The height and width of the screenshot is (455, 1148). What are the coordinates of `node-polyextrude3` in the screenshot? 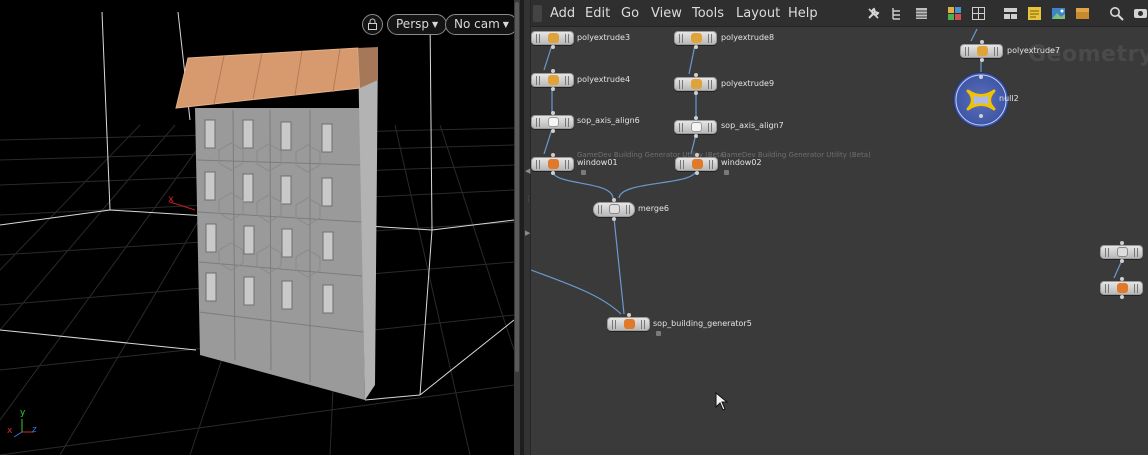 It's located at (552, 40).